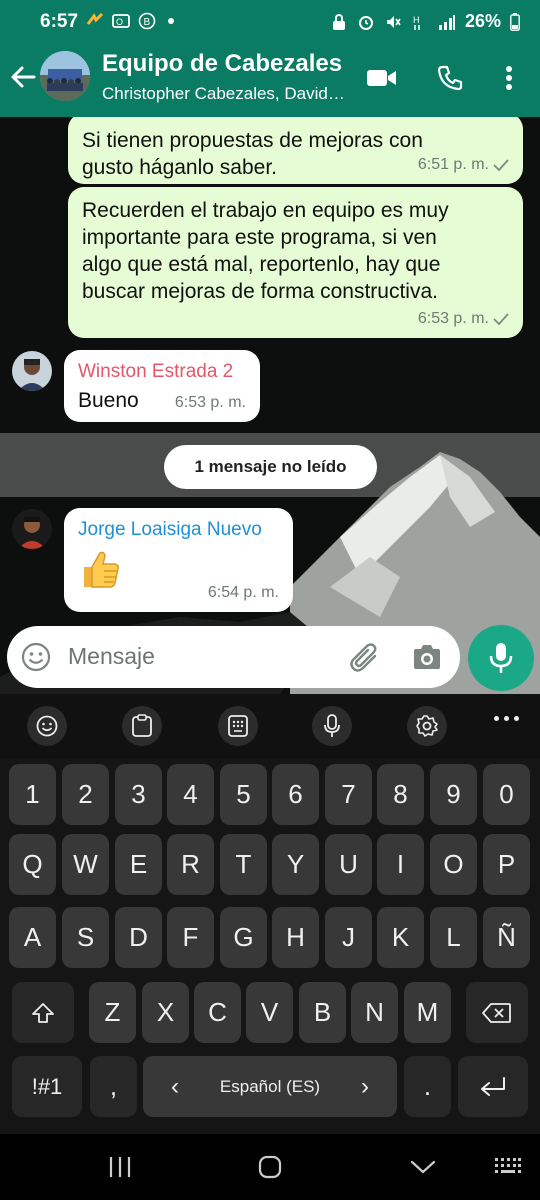  I want to click on backspace-key, so click(497, 1012).